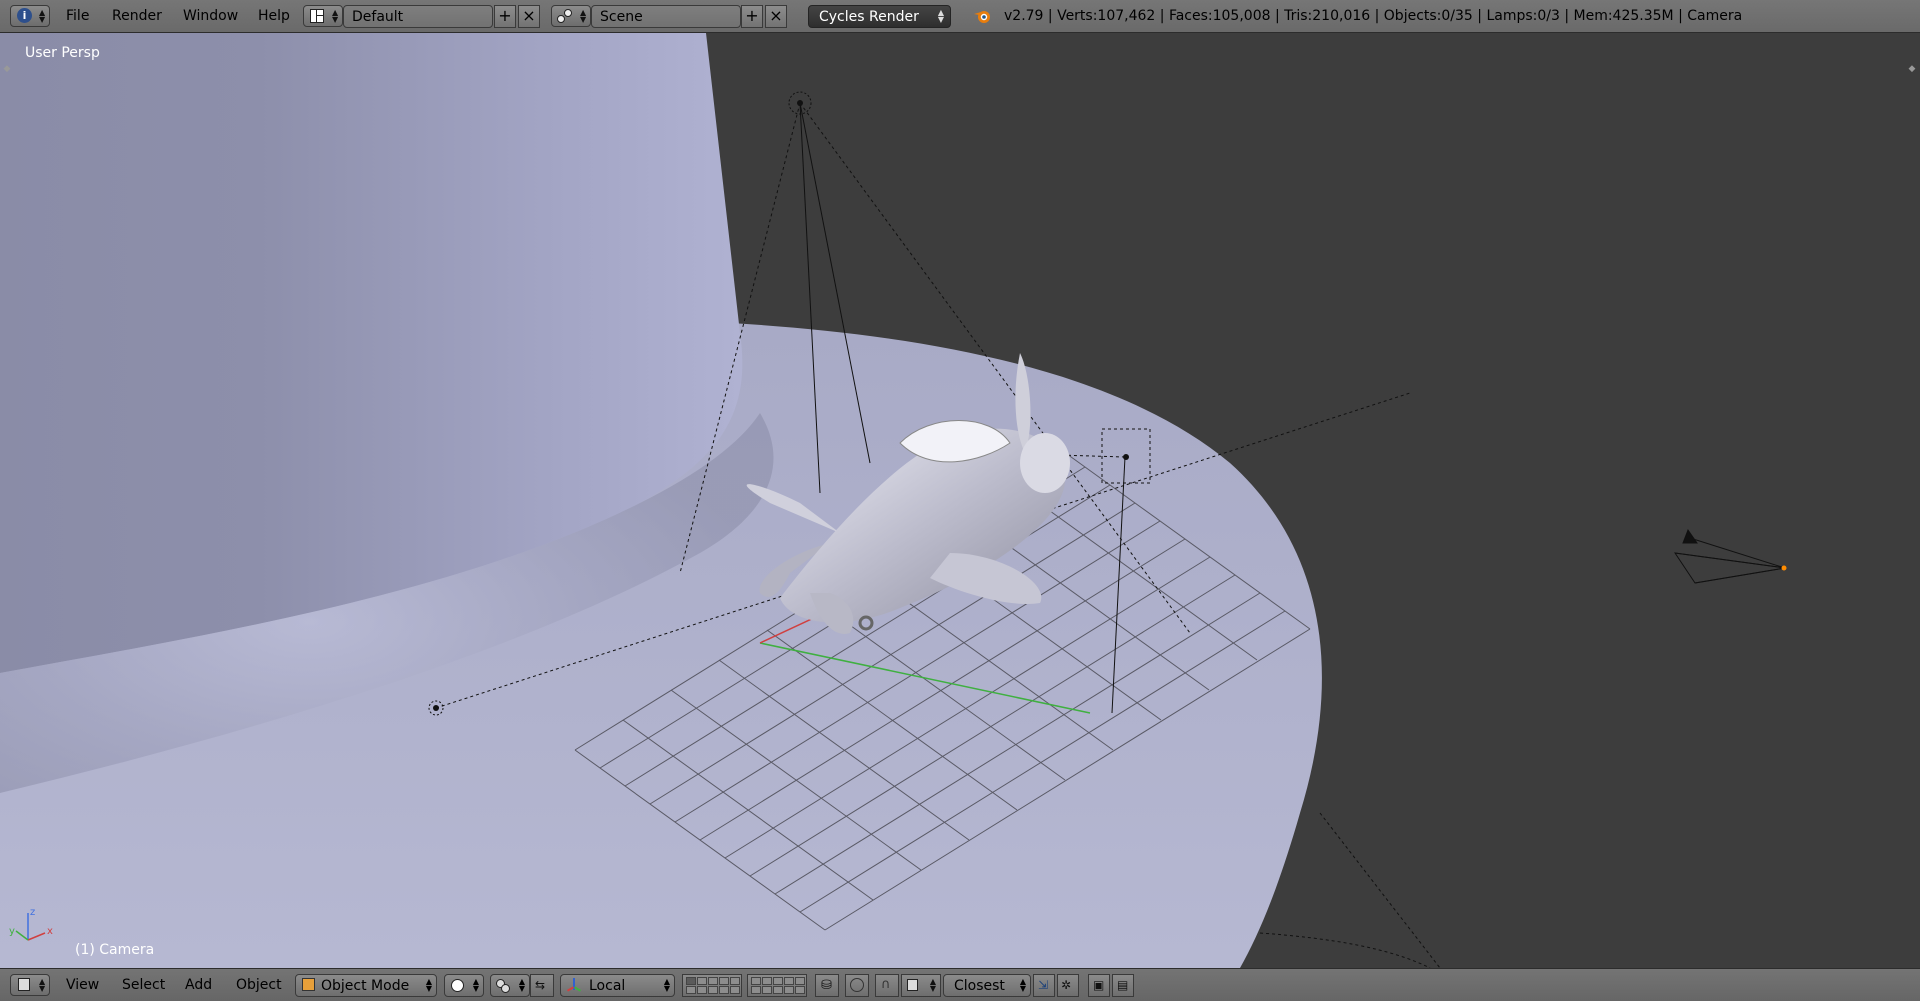 The image size is (1920, 1001). I want to click on scene-browse-button: ▲ ▼, so click(571, 16).